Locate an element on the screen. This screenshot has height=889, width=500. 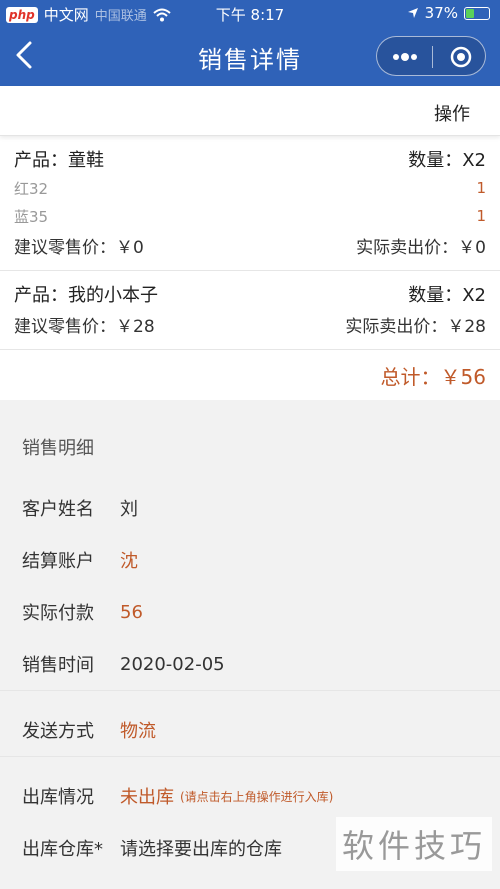
capsule-divider is located at coordinates (432, 57).